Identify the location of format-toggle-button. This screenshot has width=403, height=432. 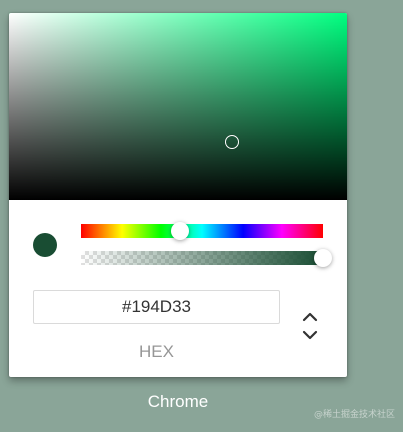
(310, 328).